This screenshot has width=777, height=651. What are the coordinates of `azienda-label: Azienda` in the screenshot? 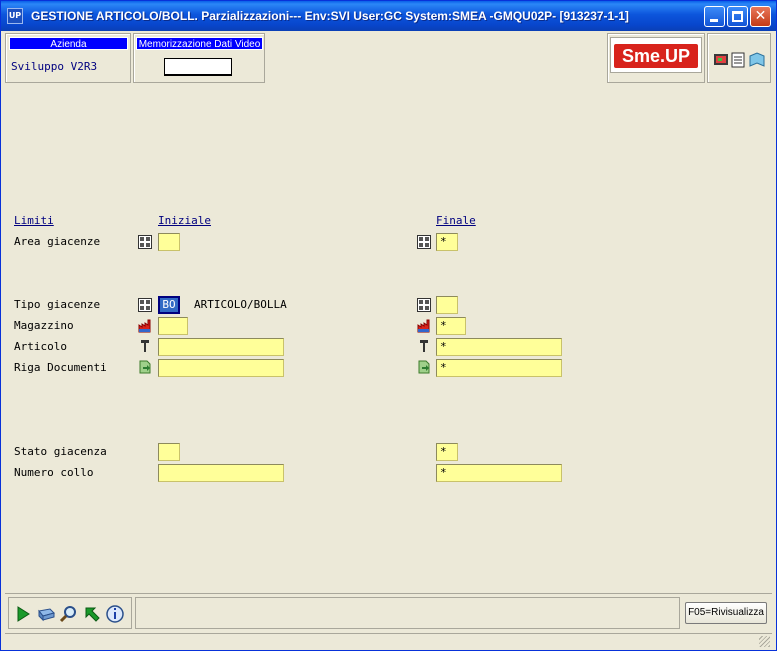 It's located at (68, 43).